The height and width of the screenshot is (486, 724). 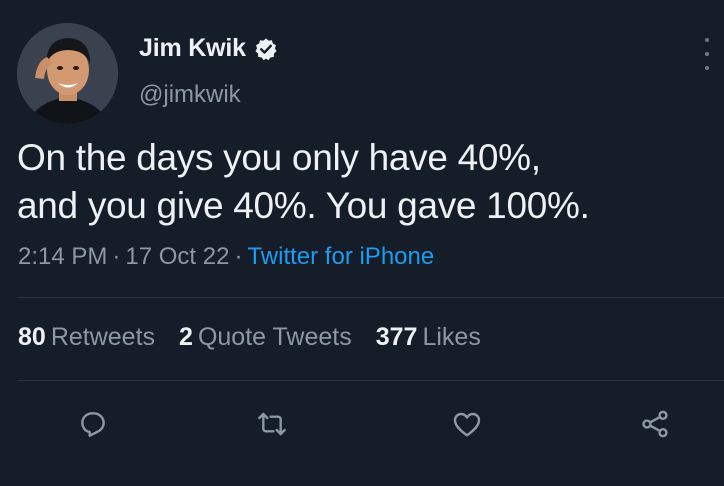 I want to click on tweet-text-line: and you give 40%. You gave 100%., so click(x=303, y=205).